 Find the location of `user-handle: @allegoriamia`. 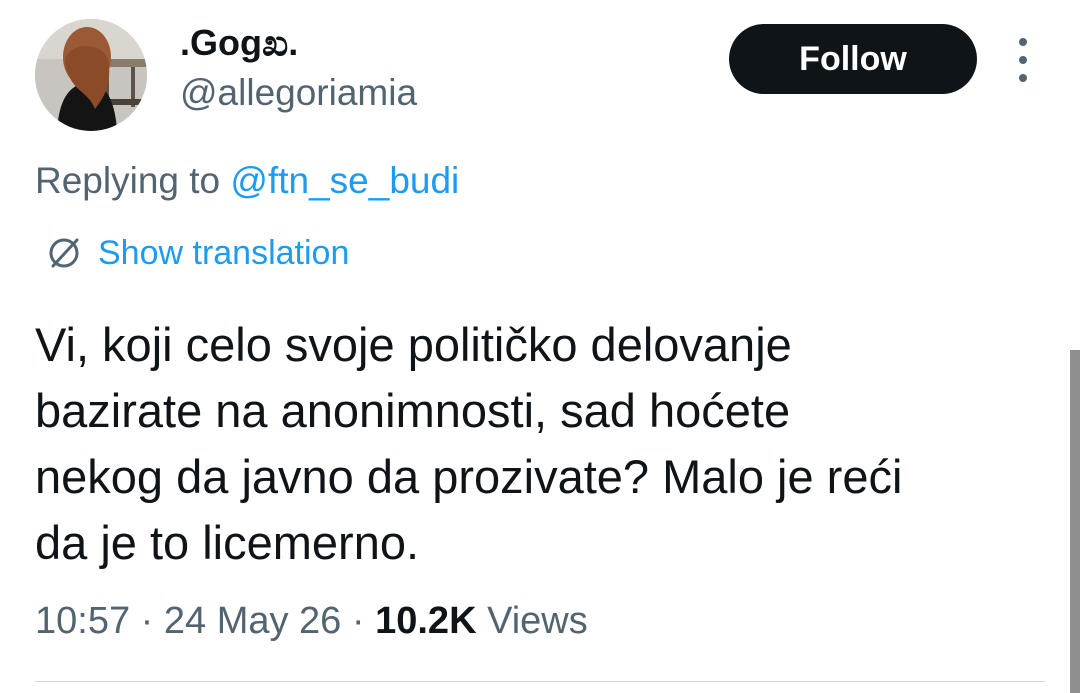

user-handle: @allegoriamia is located at coordinates (298, 93).